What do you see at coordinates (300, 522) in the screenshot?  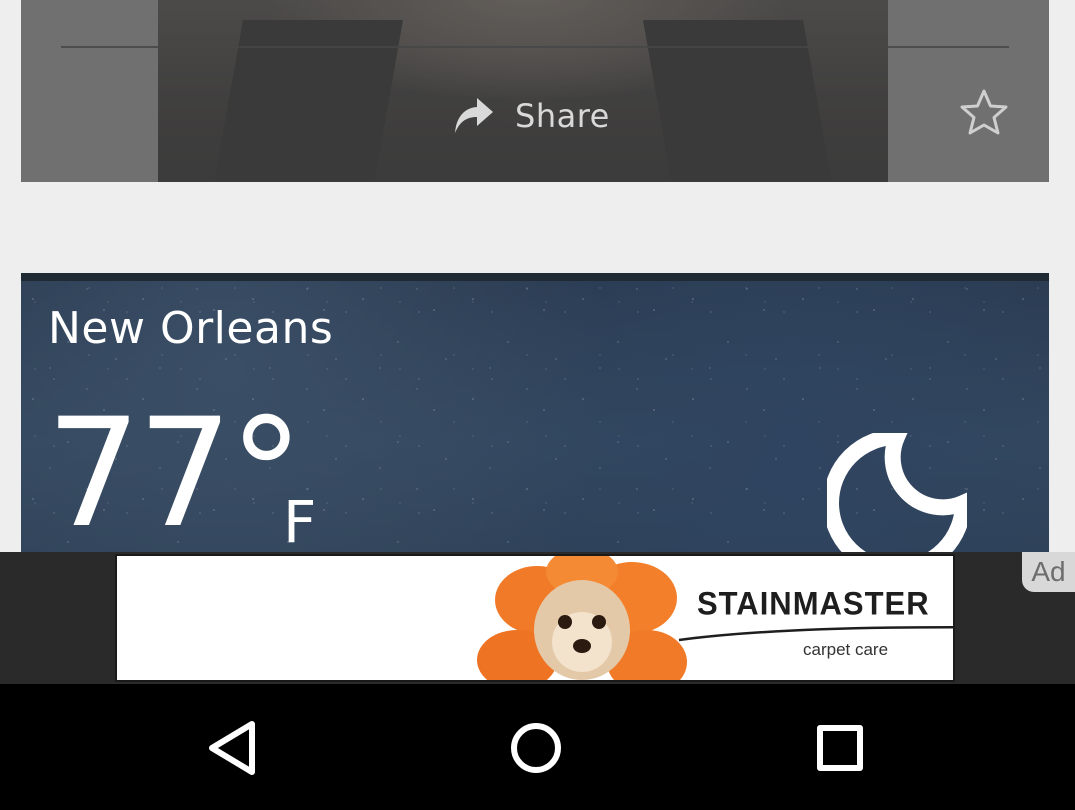 I see `temperature-unit: F` at bounding box center [300, 522].